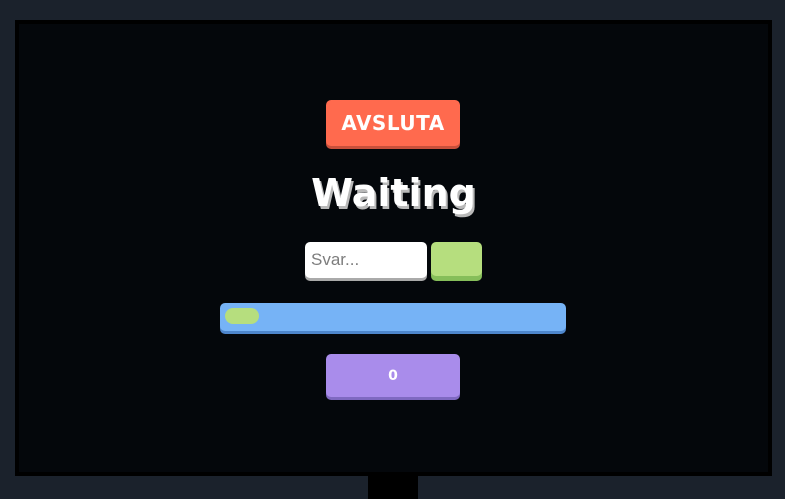 The width and height of the screenshot is (785, 499). Describe the element at coordinates (393, 193) in the screenshot. I see `status-title: Waiting` at that location.